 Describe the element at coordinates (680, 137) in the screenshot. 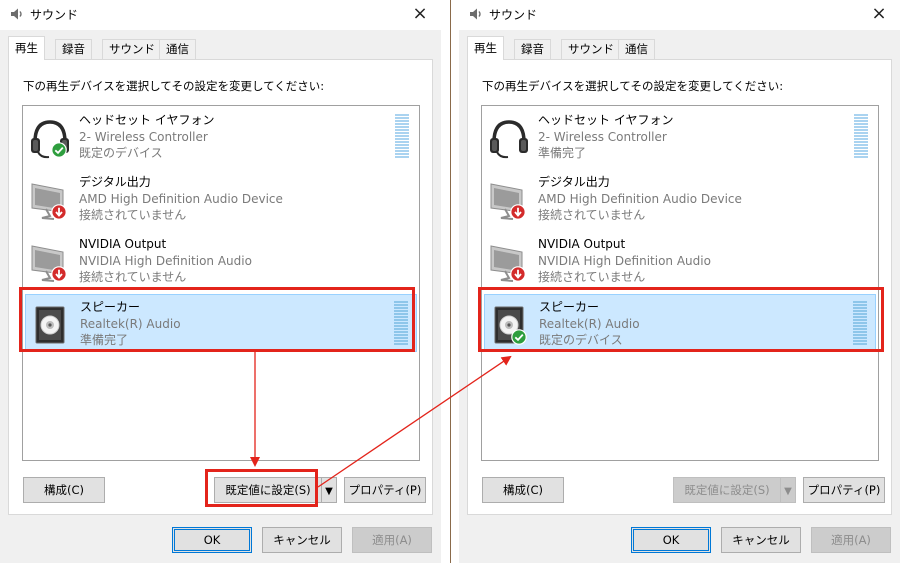

I see `device-headset: ヘッドセット イヤフォン 2- Wireless Controller 準備完了` at that location.